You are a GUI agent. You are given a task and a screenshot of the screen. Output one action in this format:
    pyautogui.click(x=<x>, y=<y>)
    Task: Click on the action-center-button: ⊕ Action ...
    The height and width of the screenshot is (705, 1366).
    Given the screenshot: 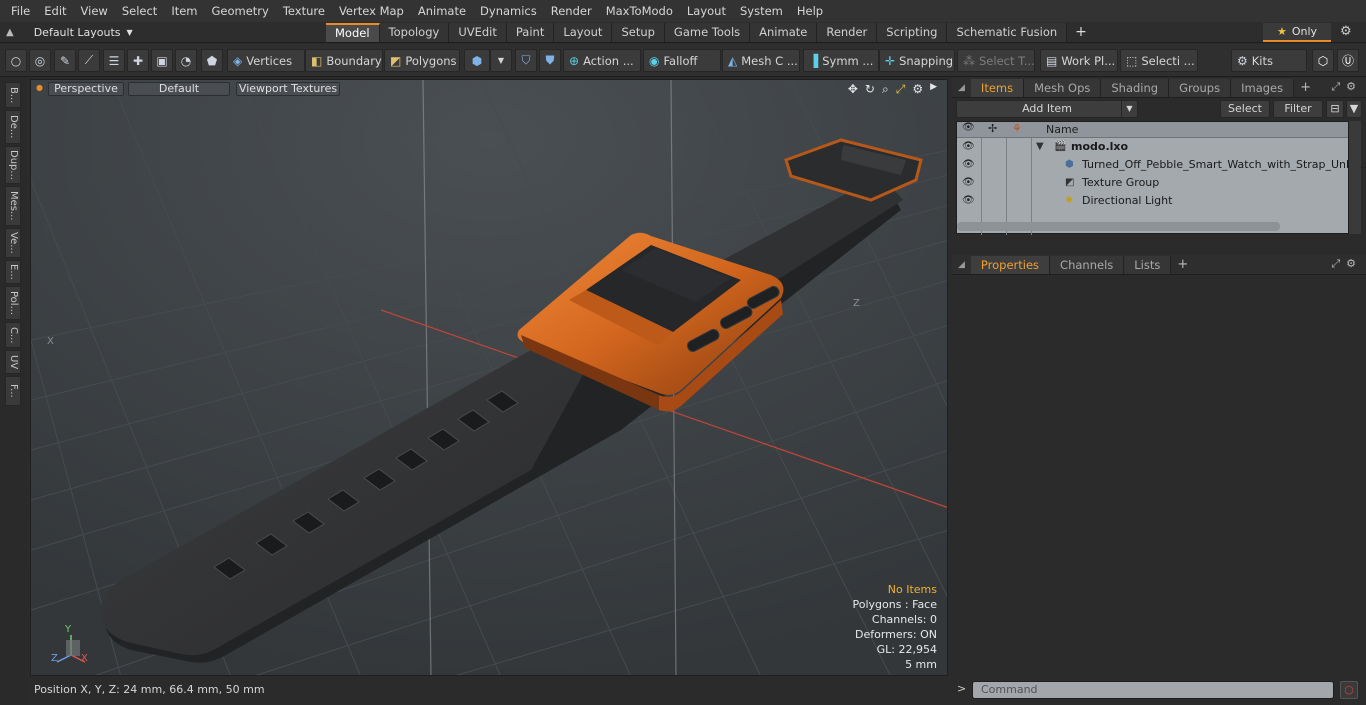 What is the action you would take?
    pyautogui.click(x=602, y=60)
    